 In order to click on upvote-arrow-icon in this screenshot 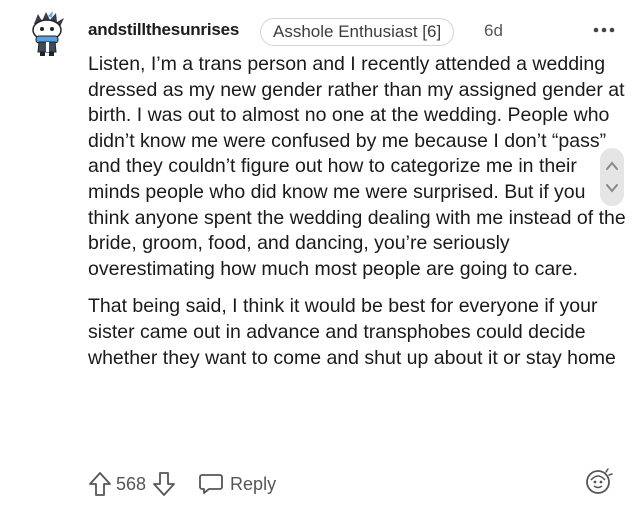, I will do `click(100, 484)`.